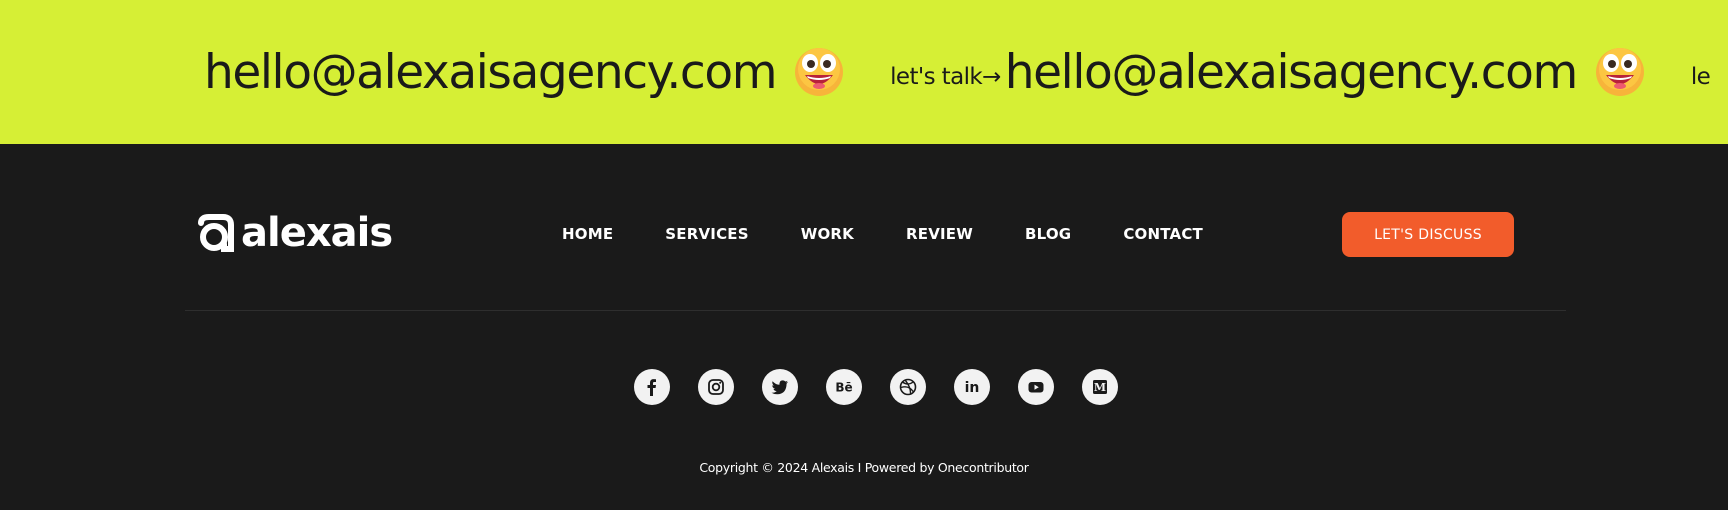  Describe the element at coordinates (587, 234) in the screenshot. I see `nav-home: HOME` at that location.